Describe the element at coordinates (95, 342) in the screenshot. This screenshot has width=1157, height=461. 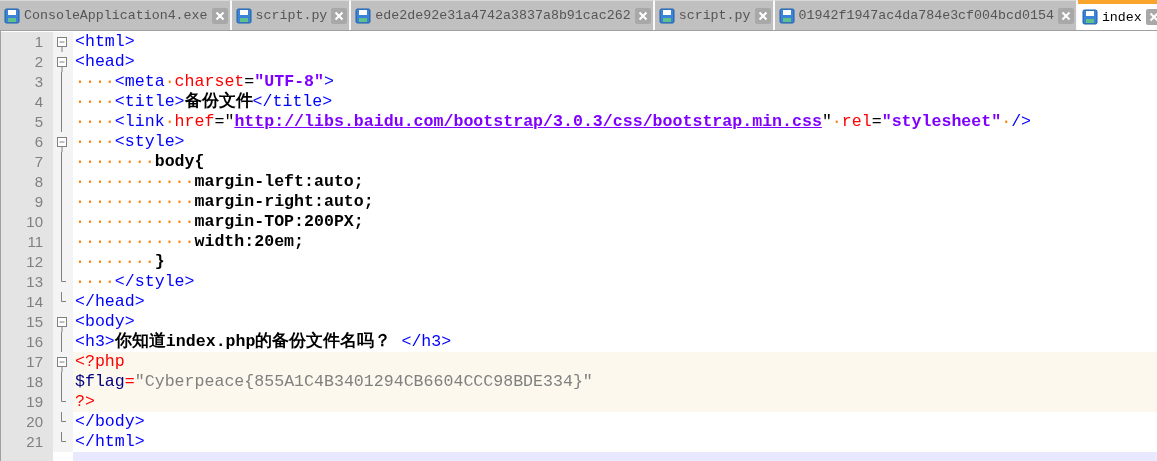
I see `tag-text: <h3>` at that location.